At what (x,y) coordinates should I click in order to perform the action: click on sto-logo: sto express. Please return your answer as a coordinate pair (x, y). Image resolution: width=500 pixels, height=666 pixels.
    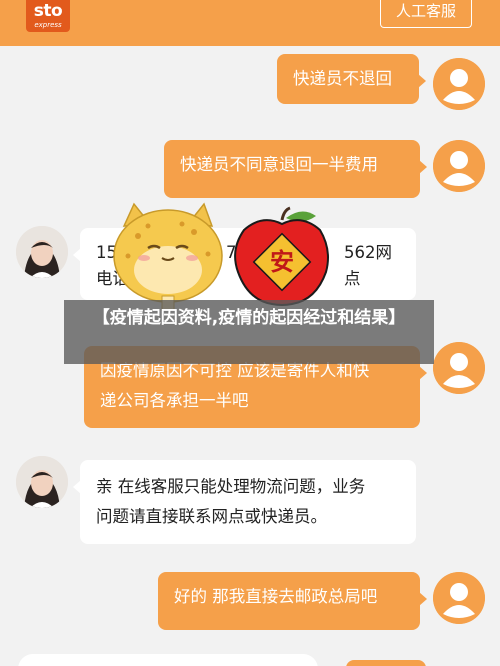
    Looking at the image, I should click on (48, 16).